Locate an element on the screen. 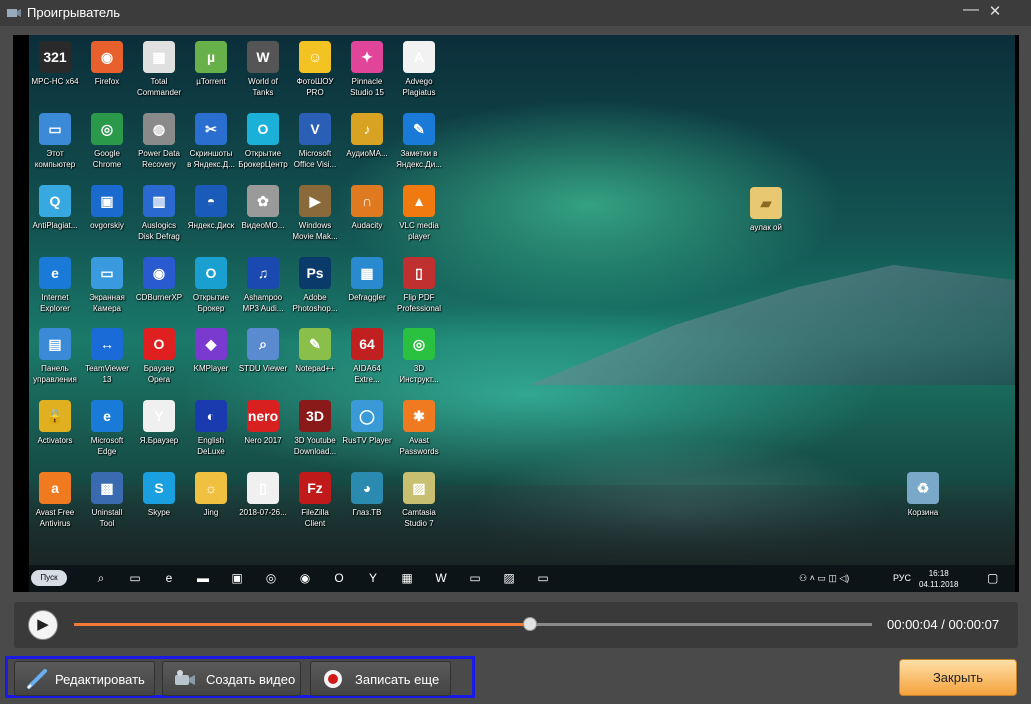 The width and height of the screenshot is (1031, 704). minimize-button: — is located at coordinates (971, 12).